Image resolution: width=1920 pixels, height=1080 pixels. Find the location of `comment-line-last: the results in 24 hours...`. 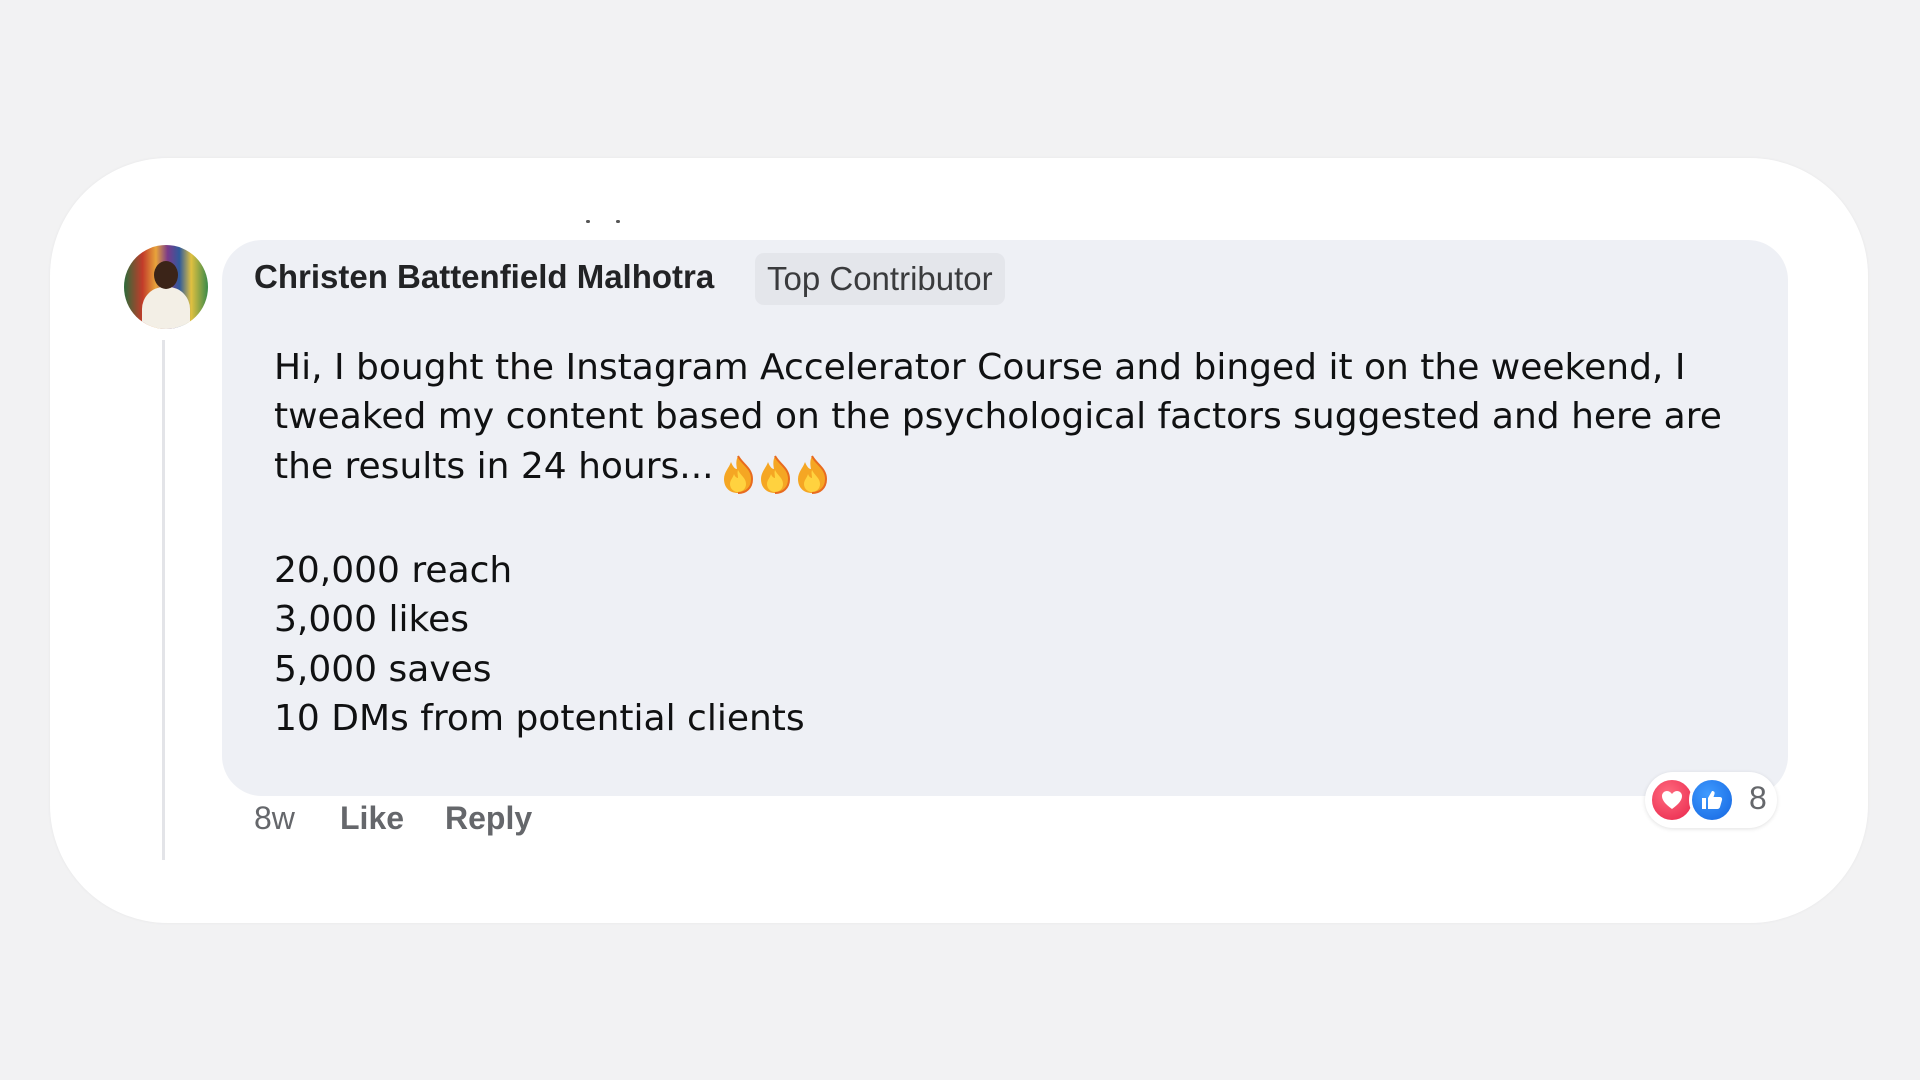

comment-line-last: the results in 24 hours... is located at coordinates (1019, 469).